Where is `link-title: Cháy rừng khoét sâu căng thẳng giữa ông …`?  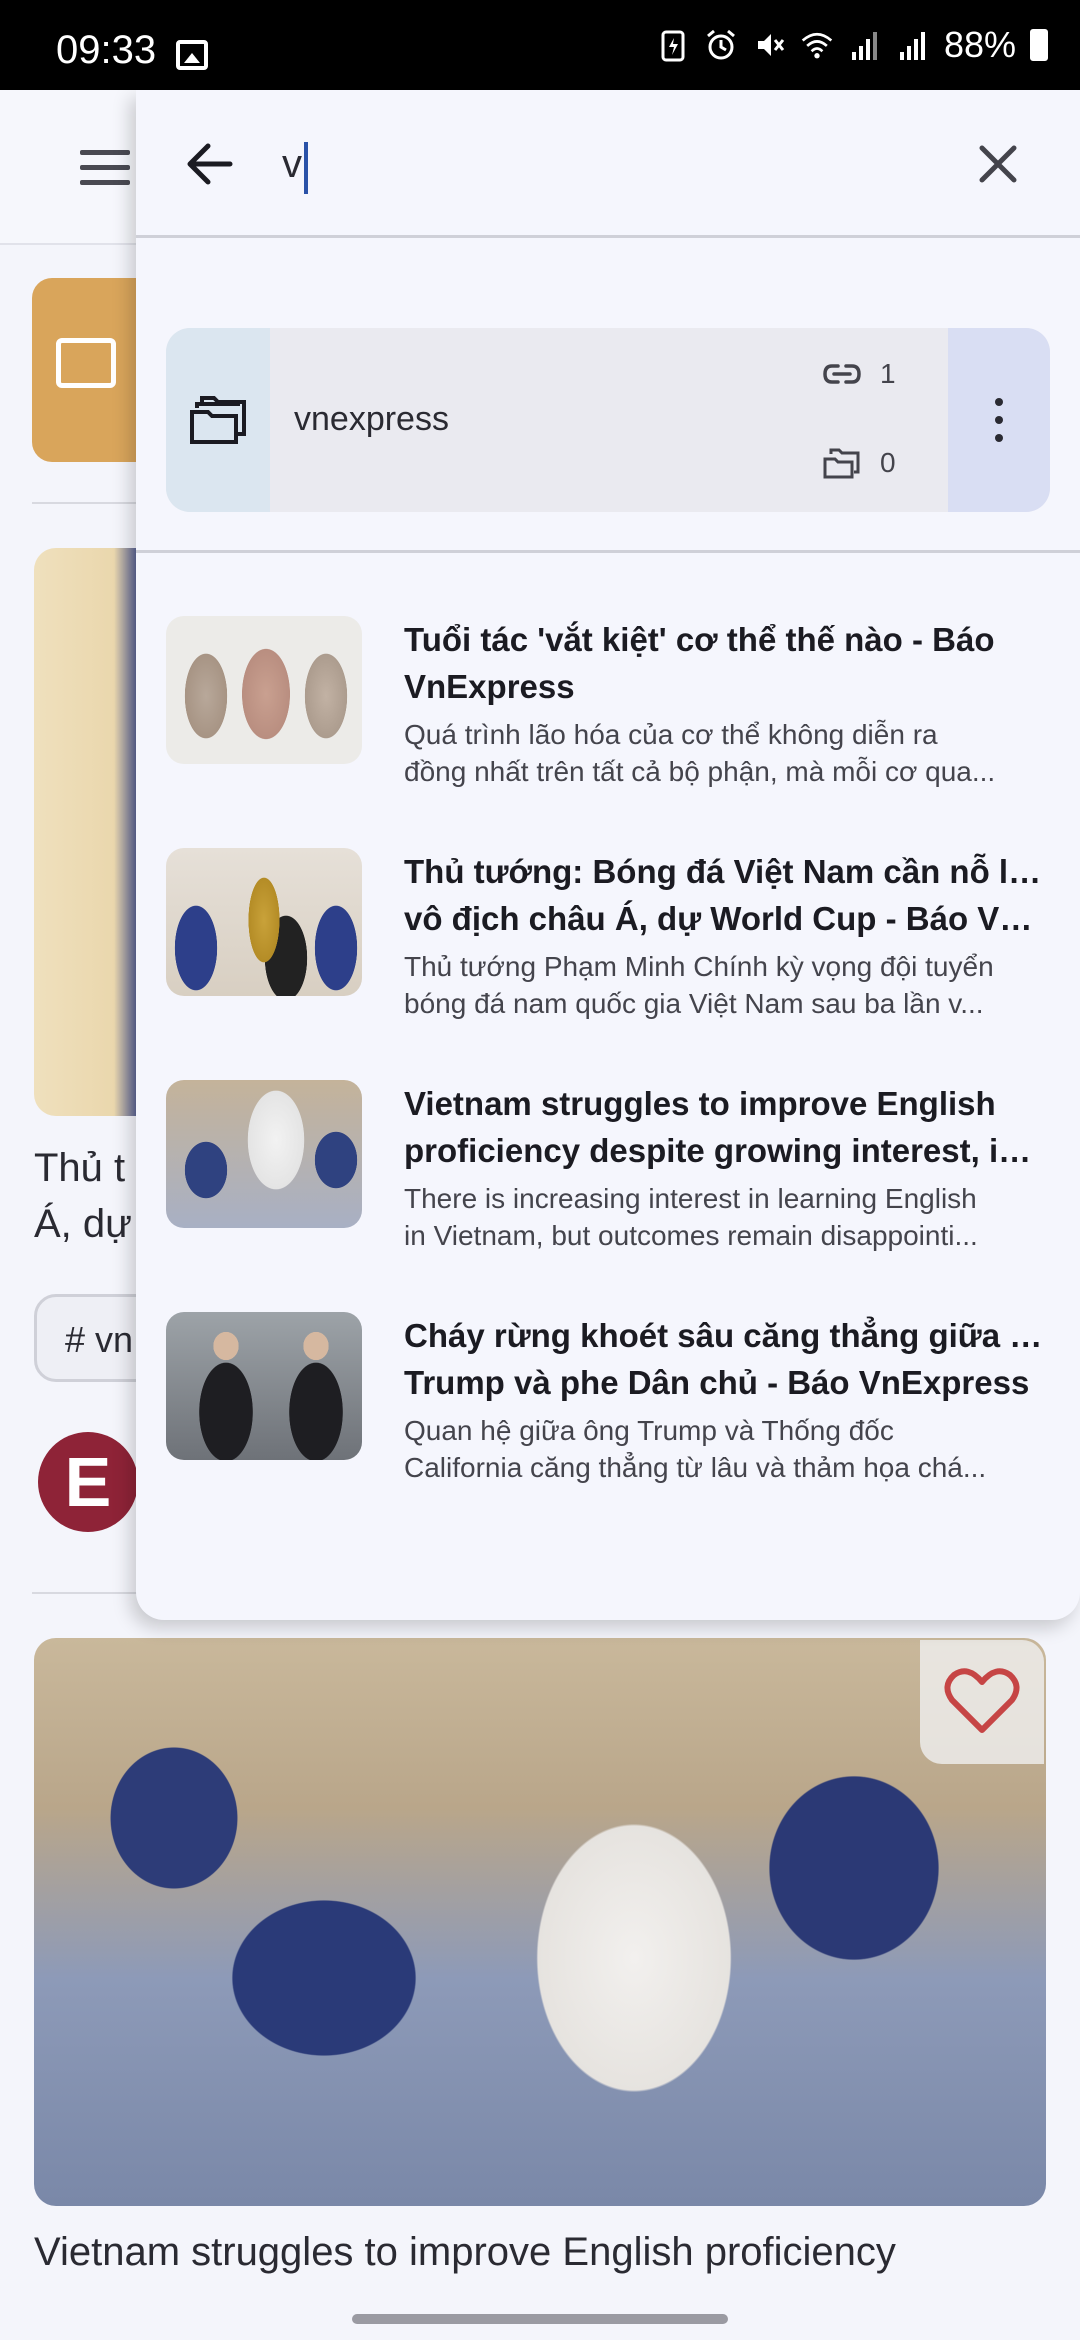 link-title: Cháy rừng khoét sâu căng thẳng giữa ông … is located at coordinates (724, 1359).